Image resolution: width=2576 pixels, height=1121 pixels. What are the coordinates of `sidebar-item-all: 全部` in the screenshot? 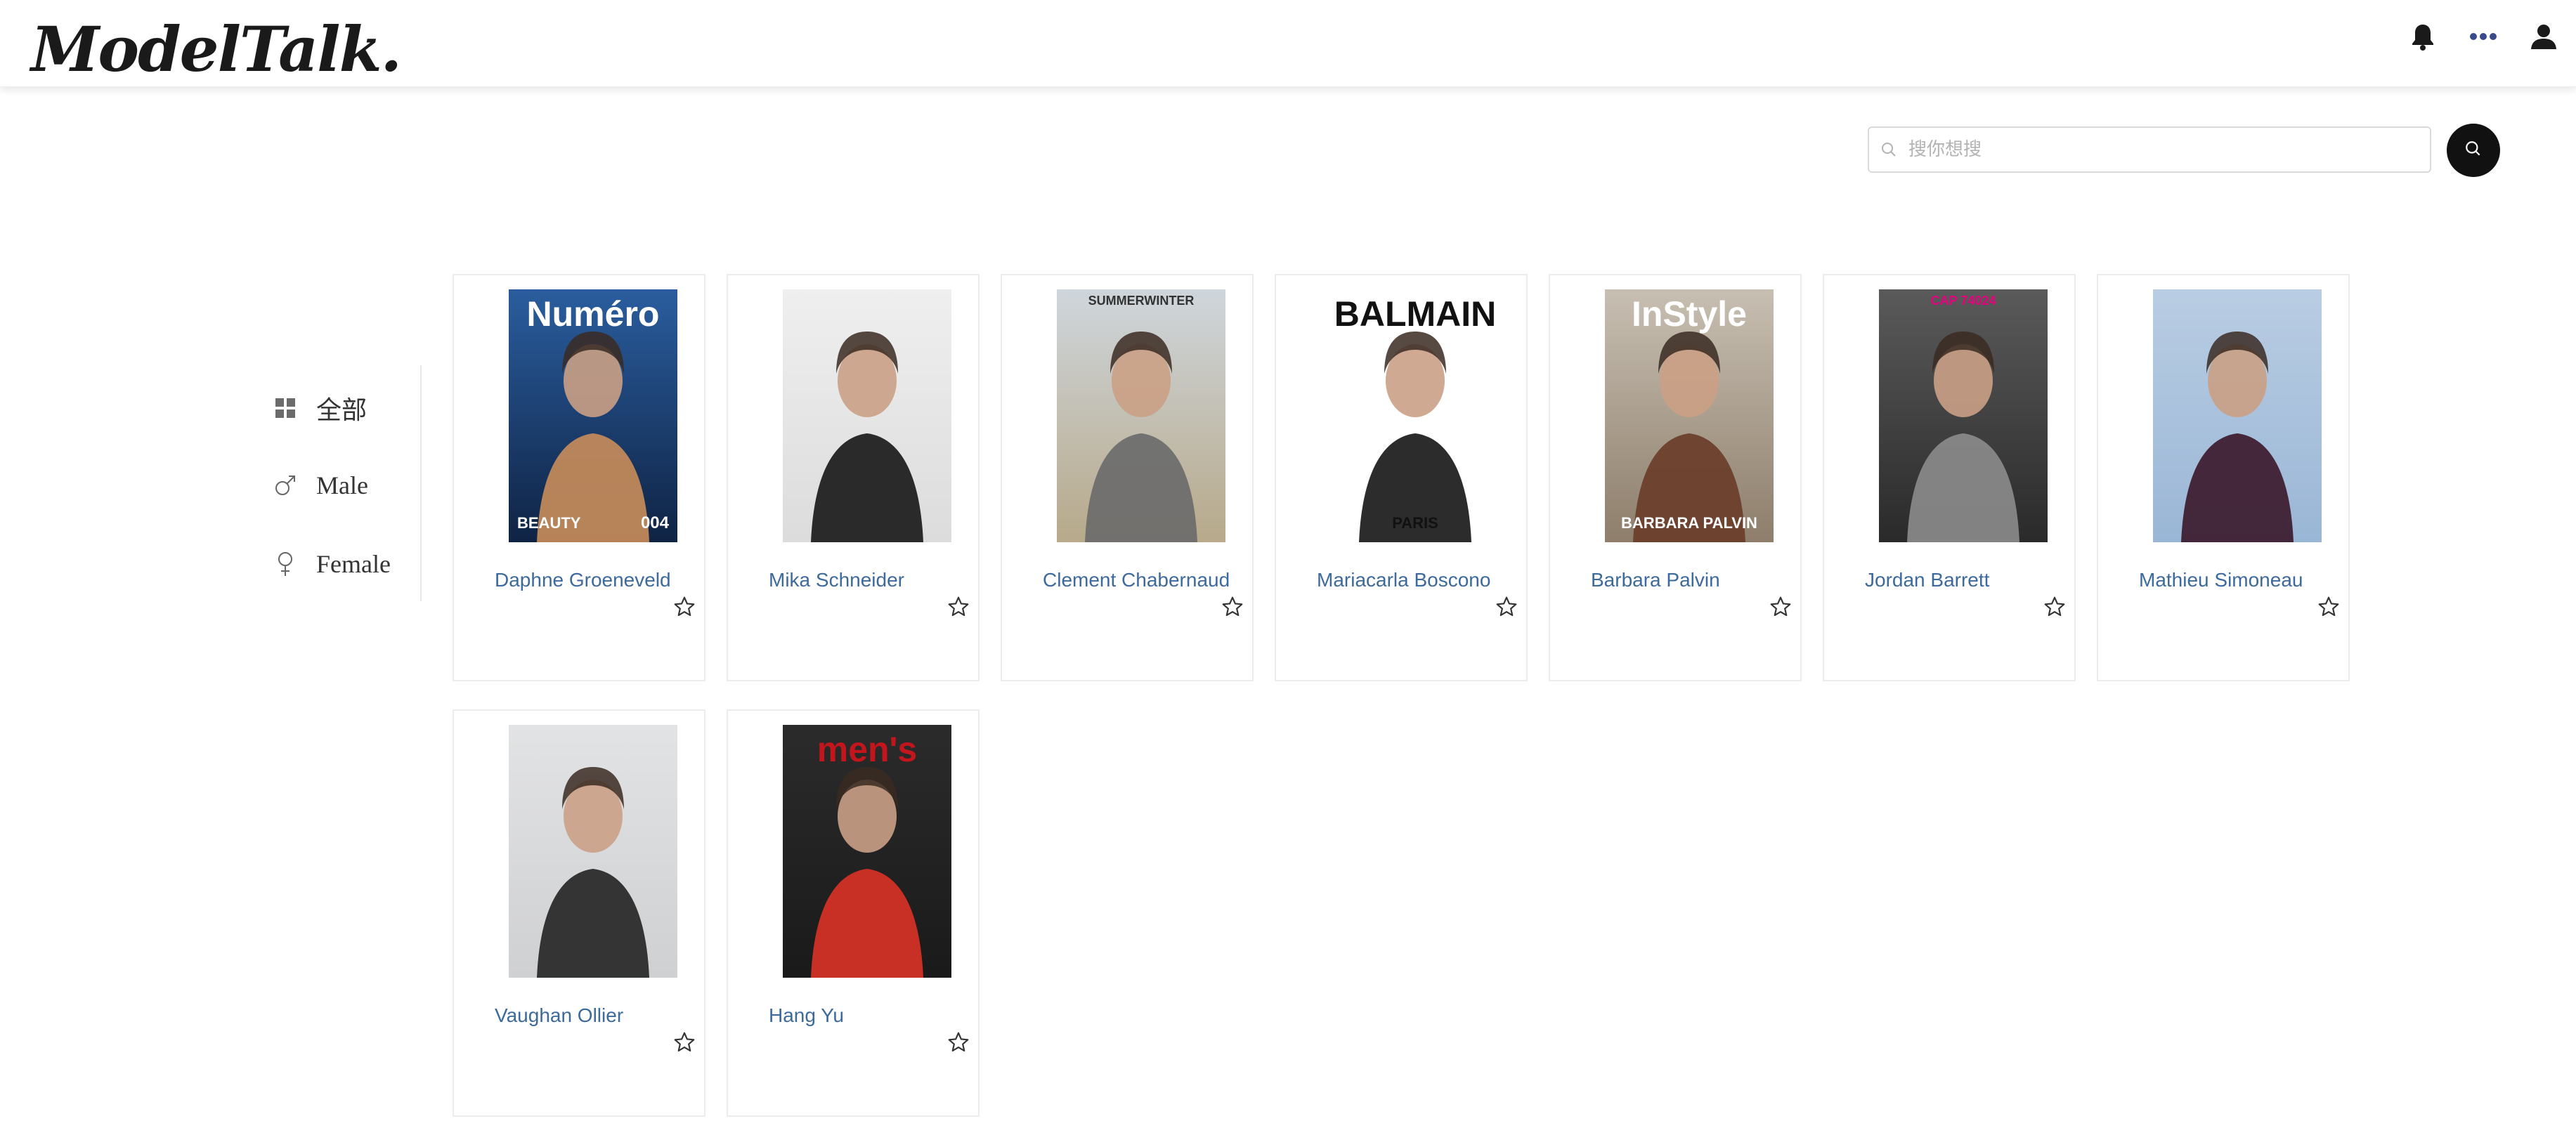 It's located at (334, 408).